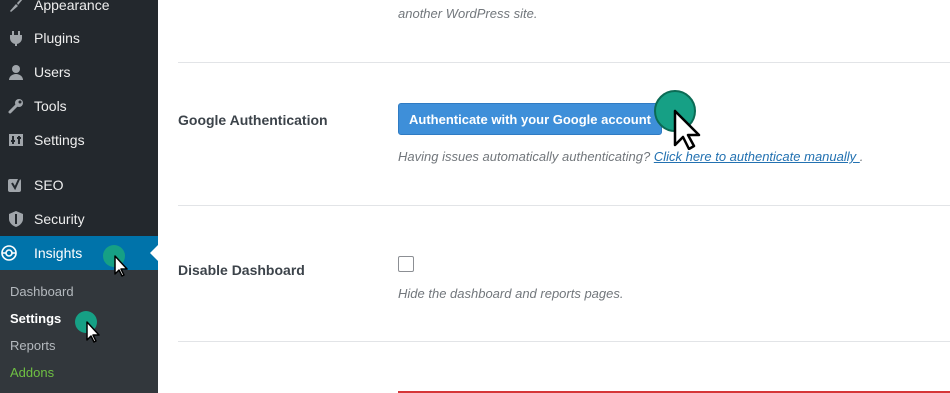  Describe the element at coordinates (52, 72) in the screenshot. I see `sidebar-item-label: Users` at that location.